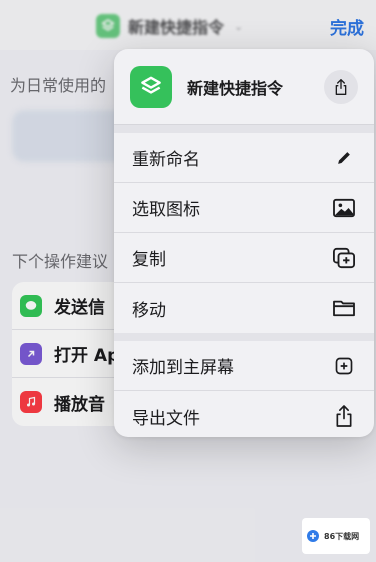 This screenshot has height=562, width=376. I want to click on menu-item-label: 重新命名, so click(166, 160).